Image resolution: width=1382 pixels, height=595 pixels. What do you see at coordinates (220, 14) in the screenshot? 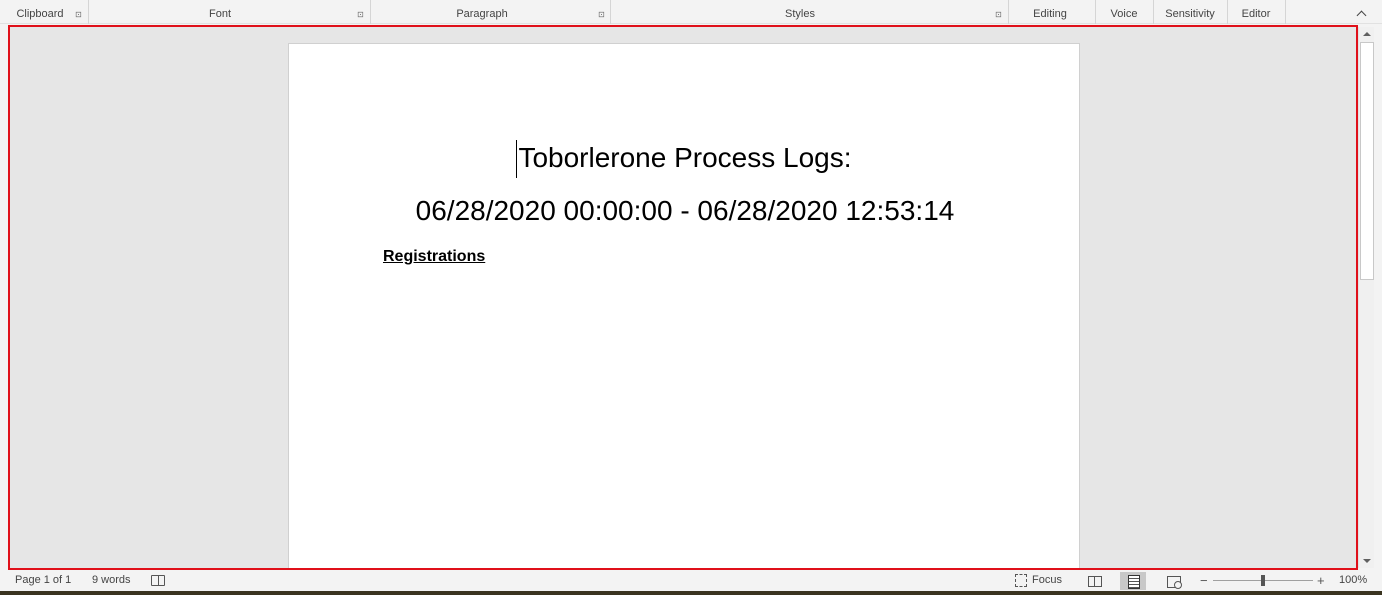
I see `ribbon-group-font: Font` at bounding box center [220, 14].